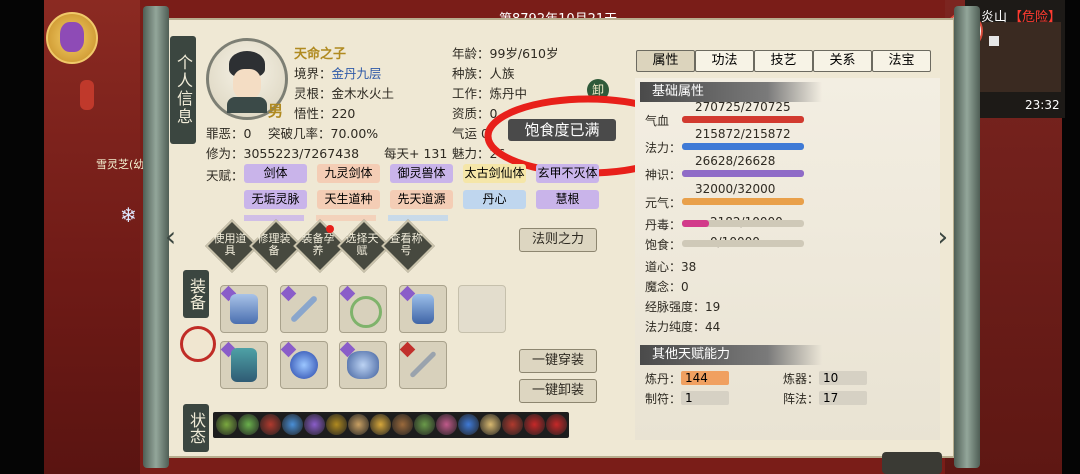  I want to click on unequip-all-button: 一键卸装, so click(558, 391).